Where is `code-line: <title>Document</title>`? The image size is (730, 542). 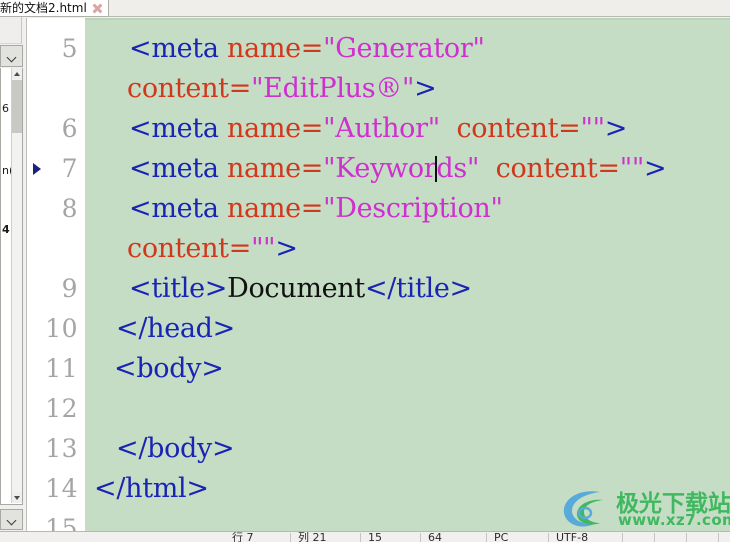
code-line: <title>Document</title> is located at coordinates (278, 289).